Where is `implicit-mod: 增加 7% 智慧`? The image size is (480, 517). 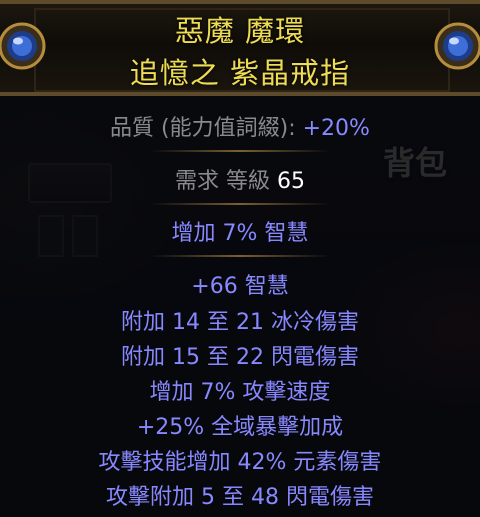
implicit-mod: 增加 7% 智慧 is located at coordinates (240, 233).